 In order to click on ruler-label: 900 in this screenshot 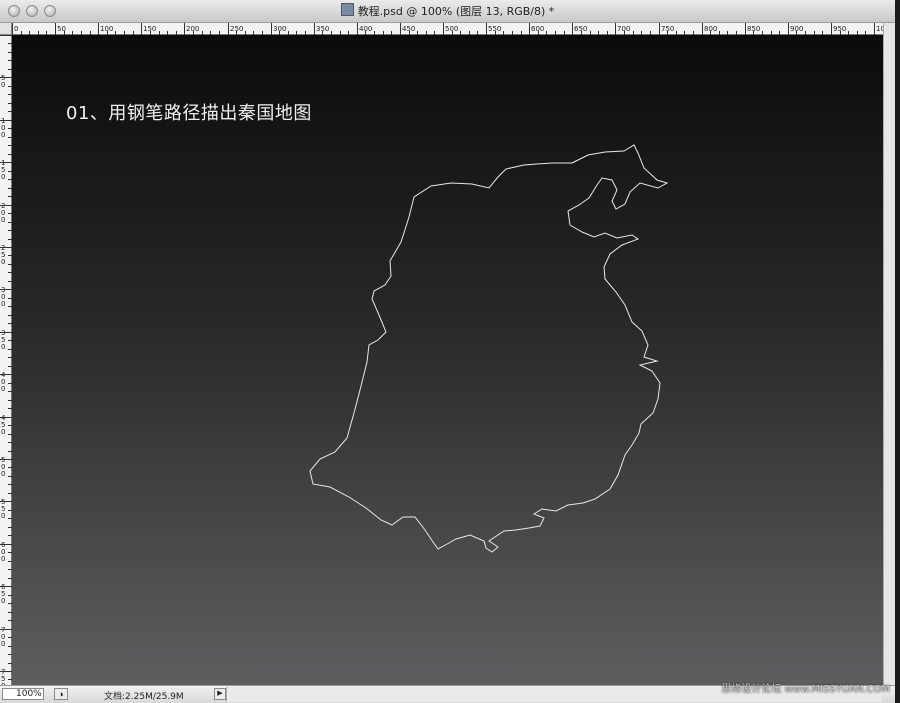, I will do `click(796, 29)`.